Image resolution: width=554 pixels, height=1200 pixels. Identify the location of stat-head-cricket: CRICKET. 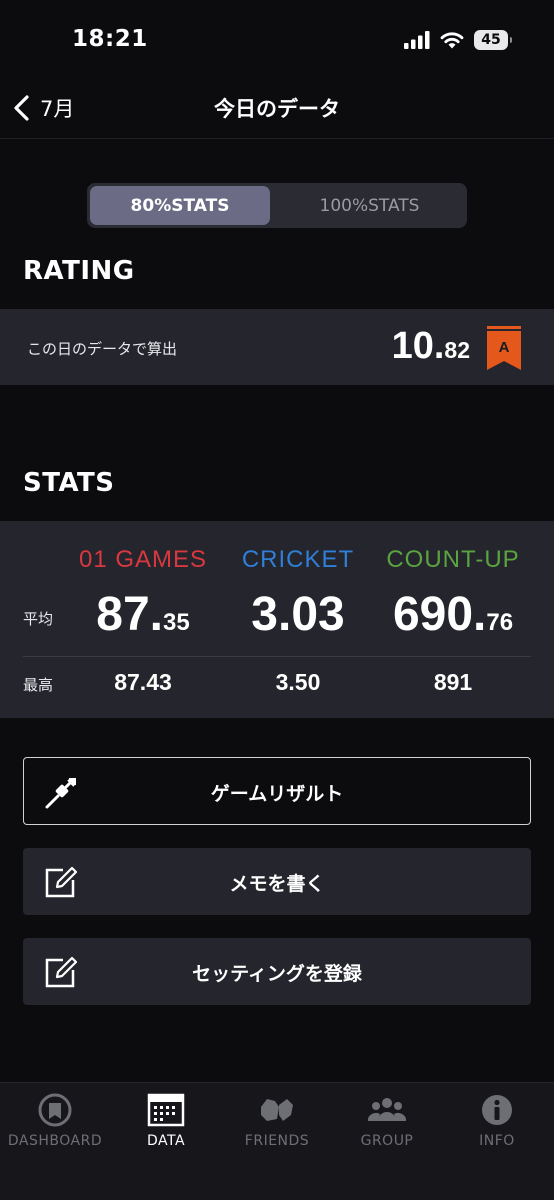
(298, 559).